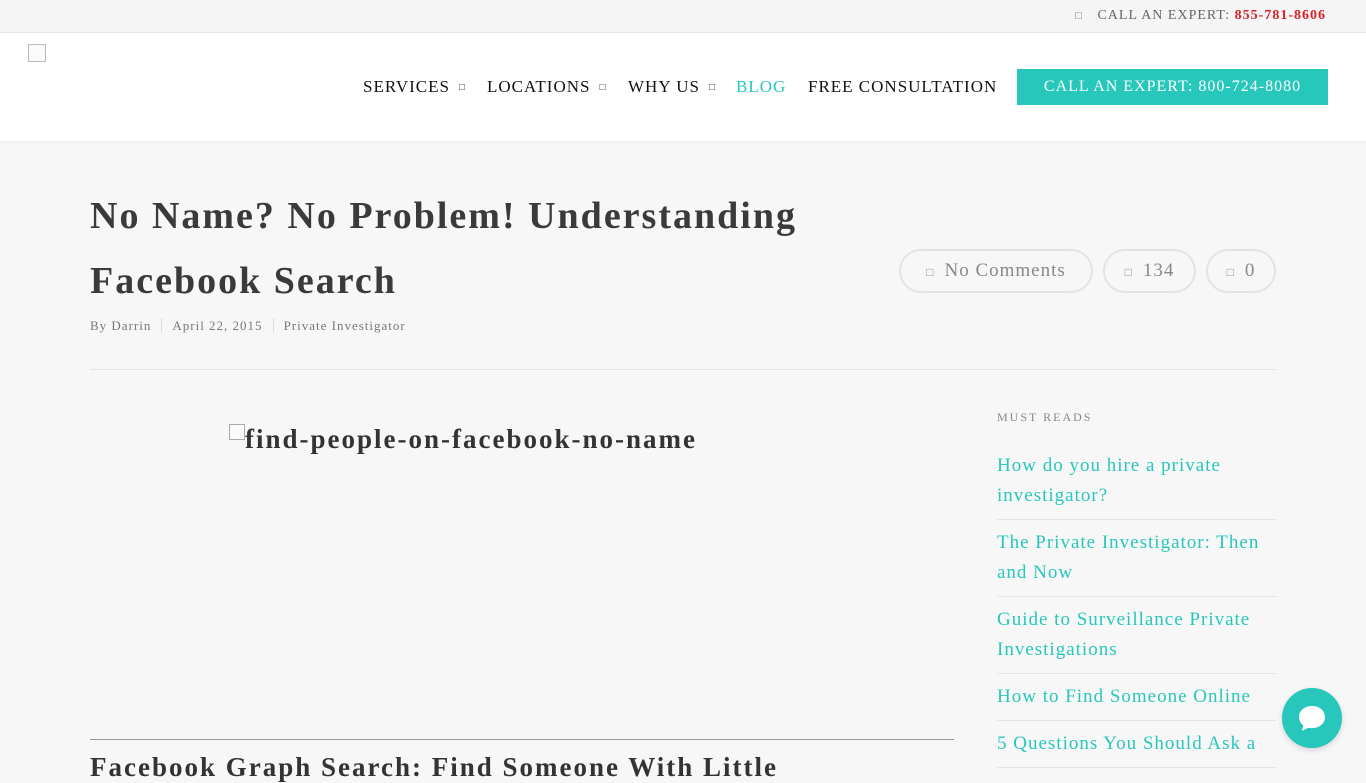 The image size is (1366, 783). I want to click on post-author: By Darrin, so click(120, 326).